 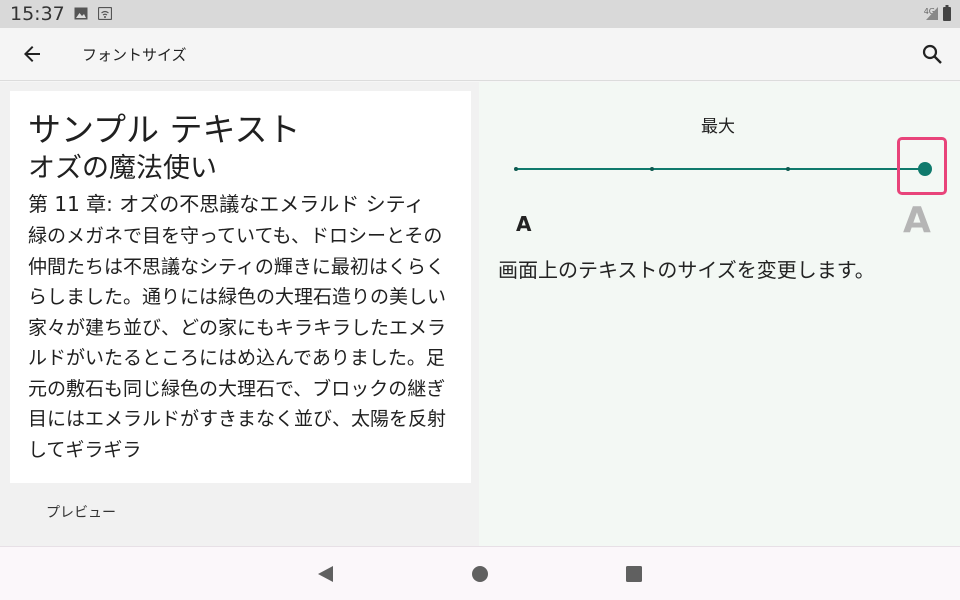 What do you see at coordinates (686, 270) in the screenshot?
I see `font-size-description: 画面上のテキストのサイズを変更します。` at bounding box center [686, 270].